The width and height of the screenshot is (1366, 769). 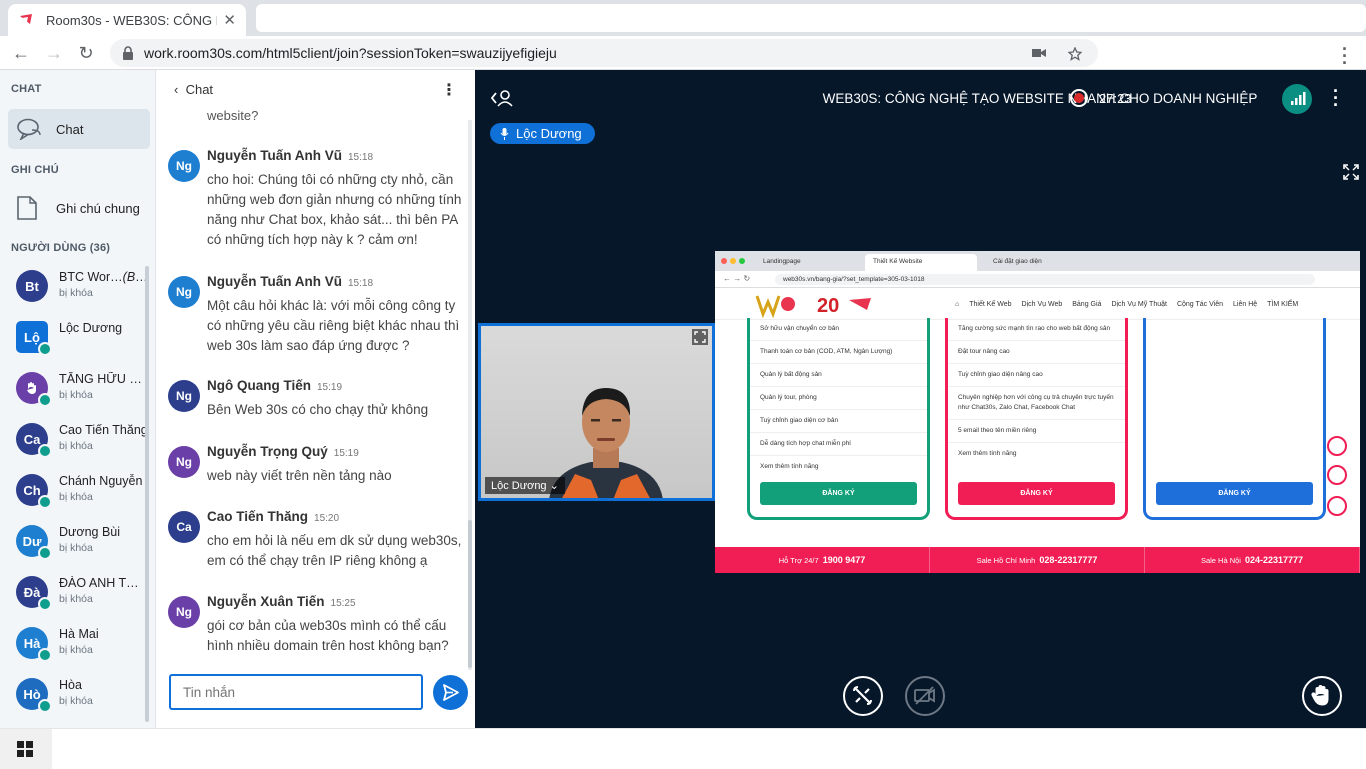 I want to click on windows-taskbar, so click(x=683, y=748).